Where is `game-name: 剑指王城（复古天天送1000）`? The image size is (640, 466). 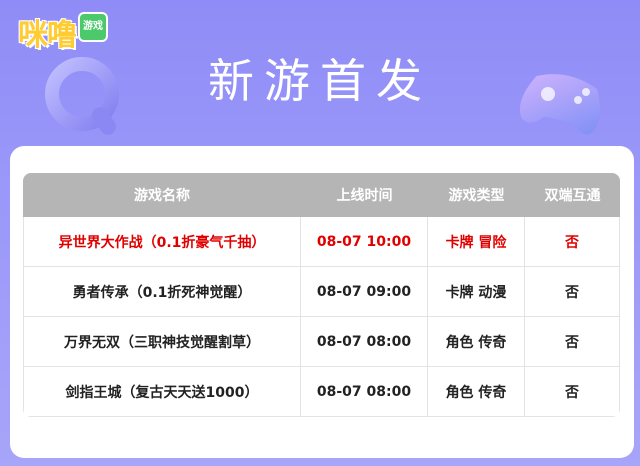 game-name: 剑指王城（复古天天送1000） is located at coordinates (162, 392).